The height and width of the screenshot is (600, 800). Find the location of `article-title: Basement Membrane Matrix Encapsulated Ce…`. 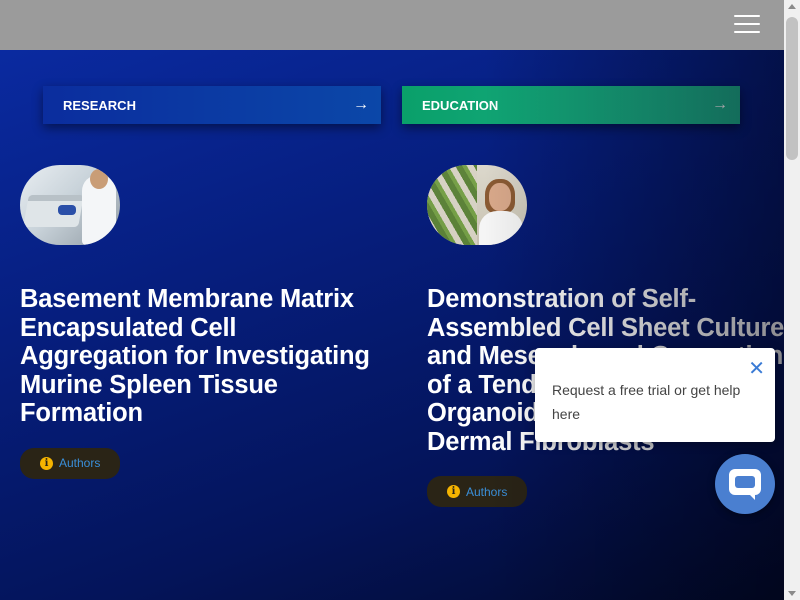

article-title: Basement Membrane Matrix Encapsulated Ce… is located at coordinates (200, 356).